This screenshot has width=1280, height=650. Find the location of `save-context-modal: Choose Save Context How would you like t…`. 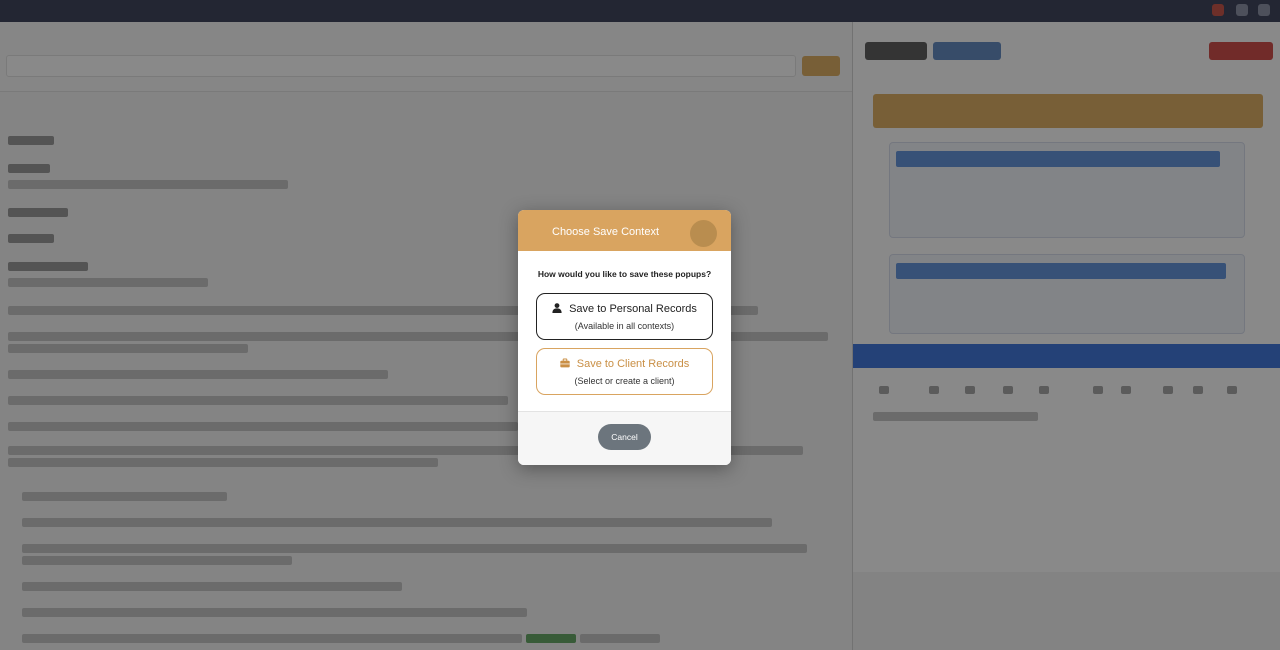

save-context-modal: Choose Save Context How would you like t… is located at coordinates (624, 337).